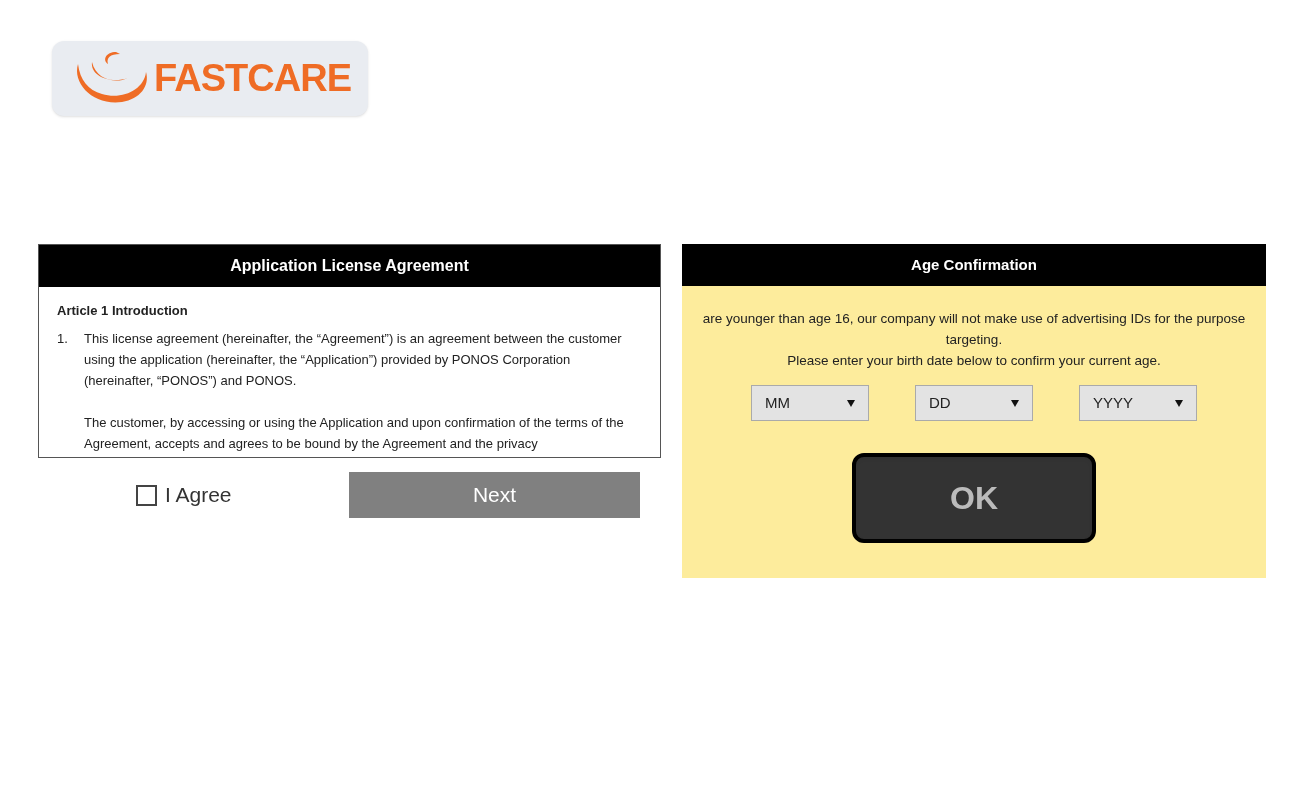  I want to click on age-message: Please enter your birth date below to confirm your current age., so click(974, 361).